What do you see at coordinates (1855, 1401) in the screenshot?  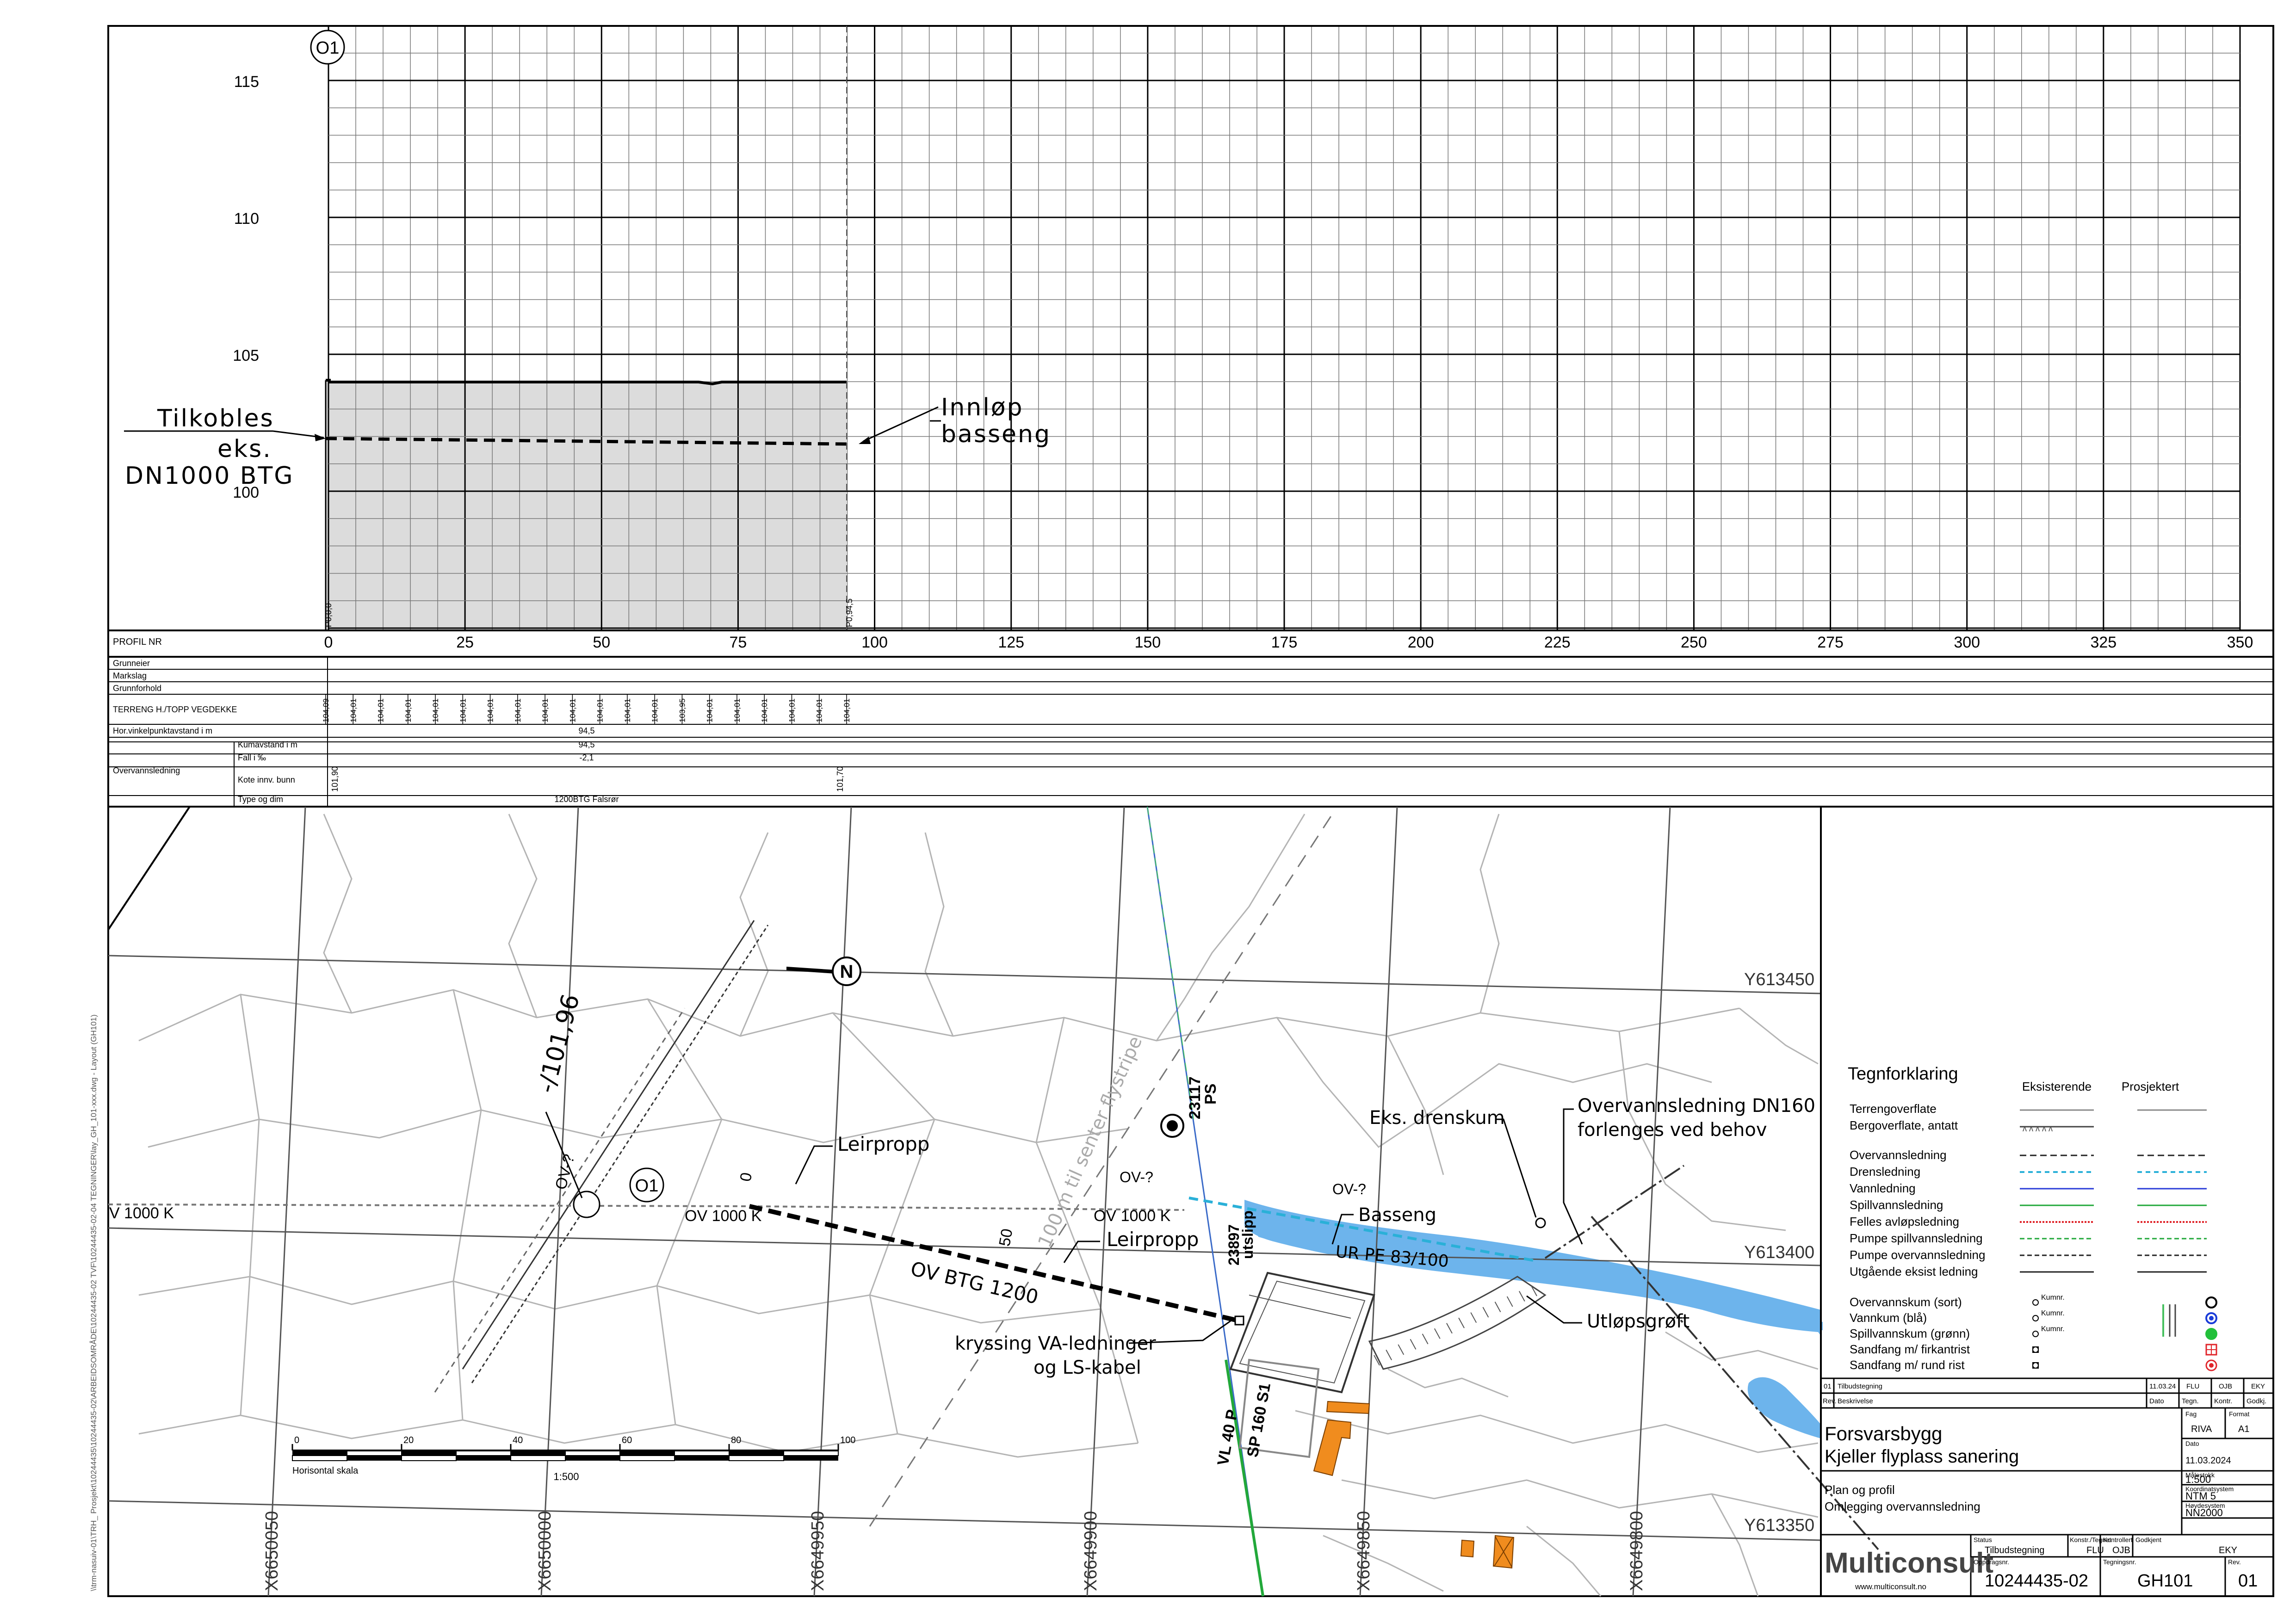 I see `rev-head-1: Beskrivelse` at bounding box center [1855, 1401].